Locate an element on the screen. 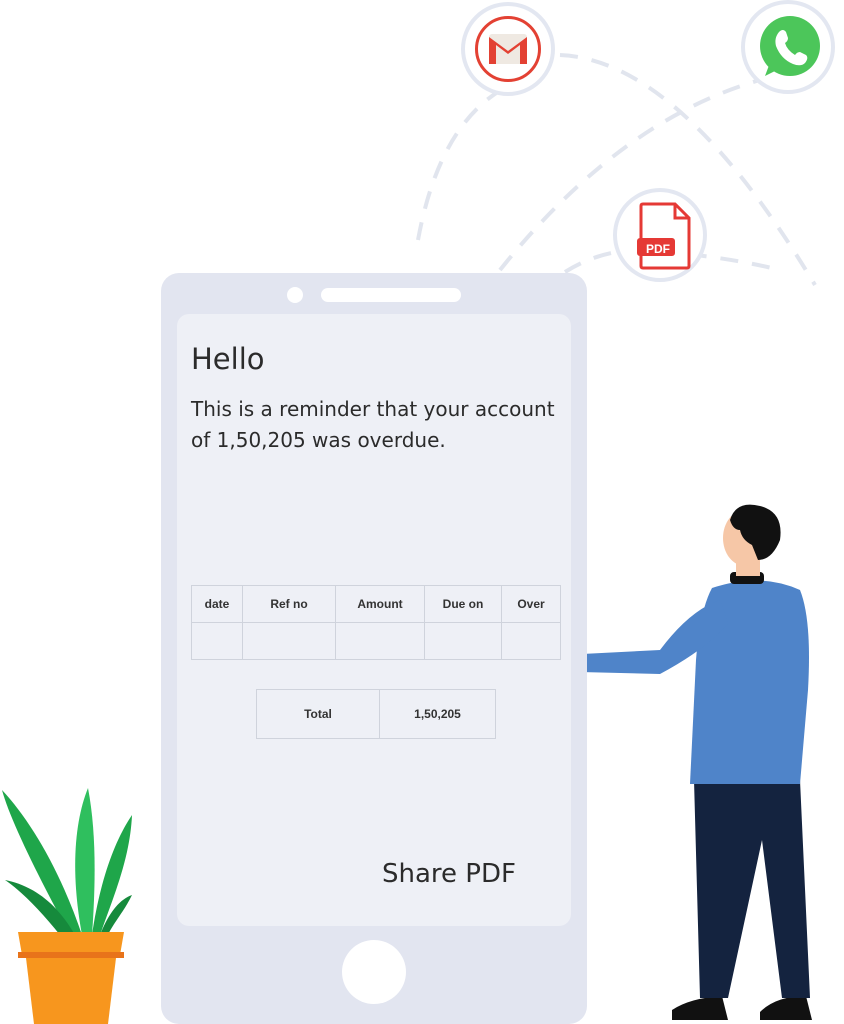 Image resolution: width=844 pixels, height=1024 pixels. table-header-row: date Ref no Amount Due on Over is located at coordinates (376, 604).